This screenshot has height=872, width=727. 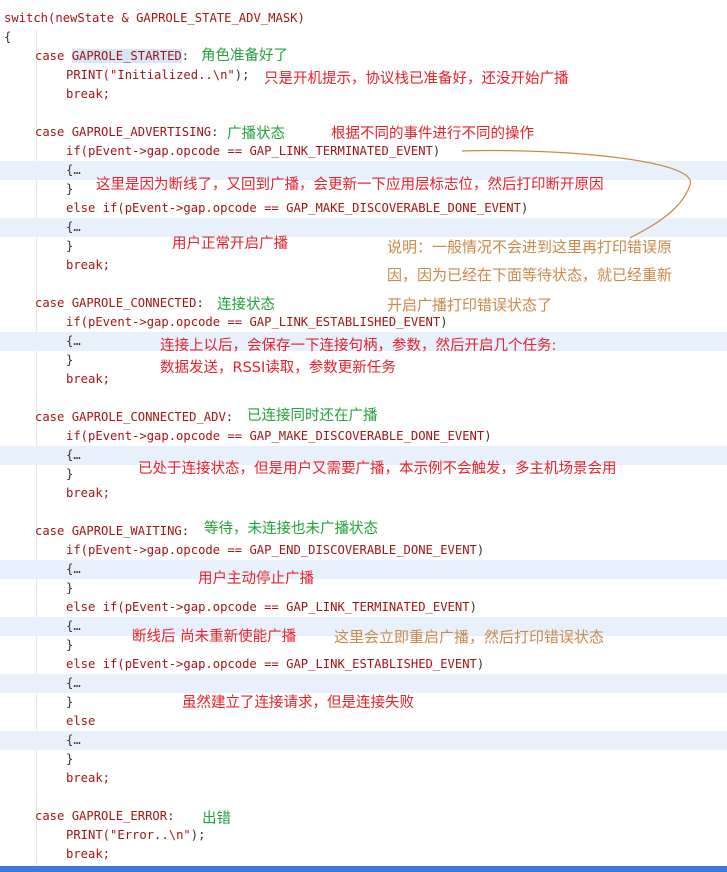 I want to click on note-events: 根据不同的事件进行不同的操作, so click(x=432, y=134).